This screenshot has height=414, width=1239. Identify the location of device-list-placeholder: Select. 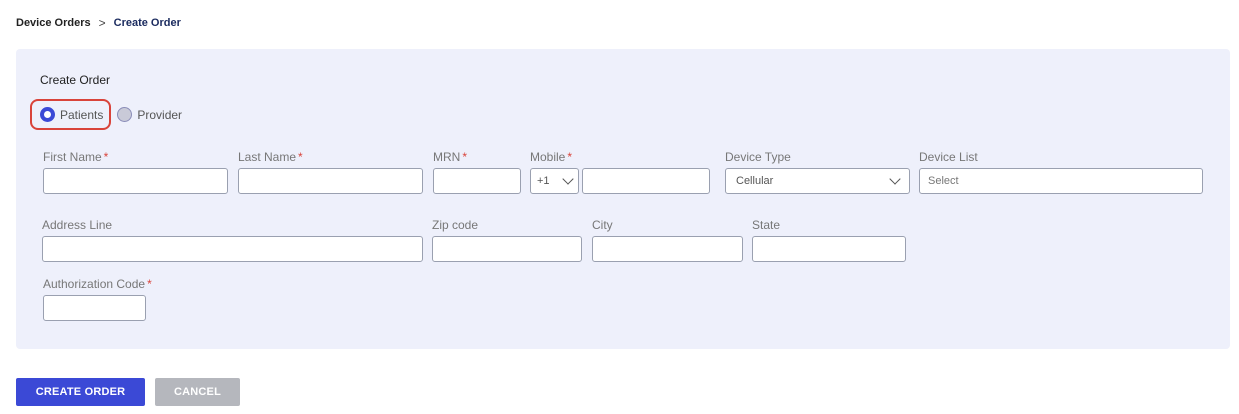
(943, 181).